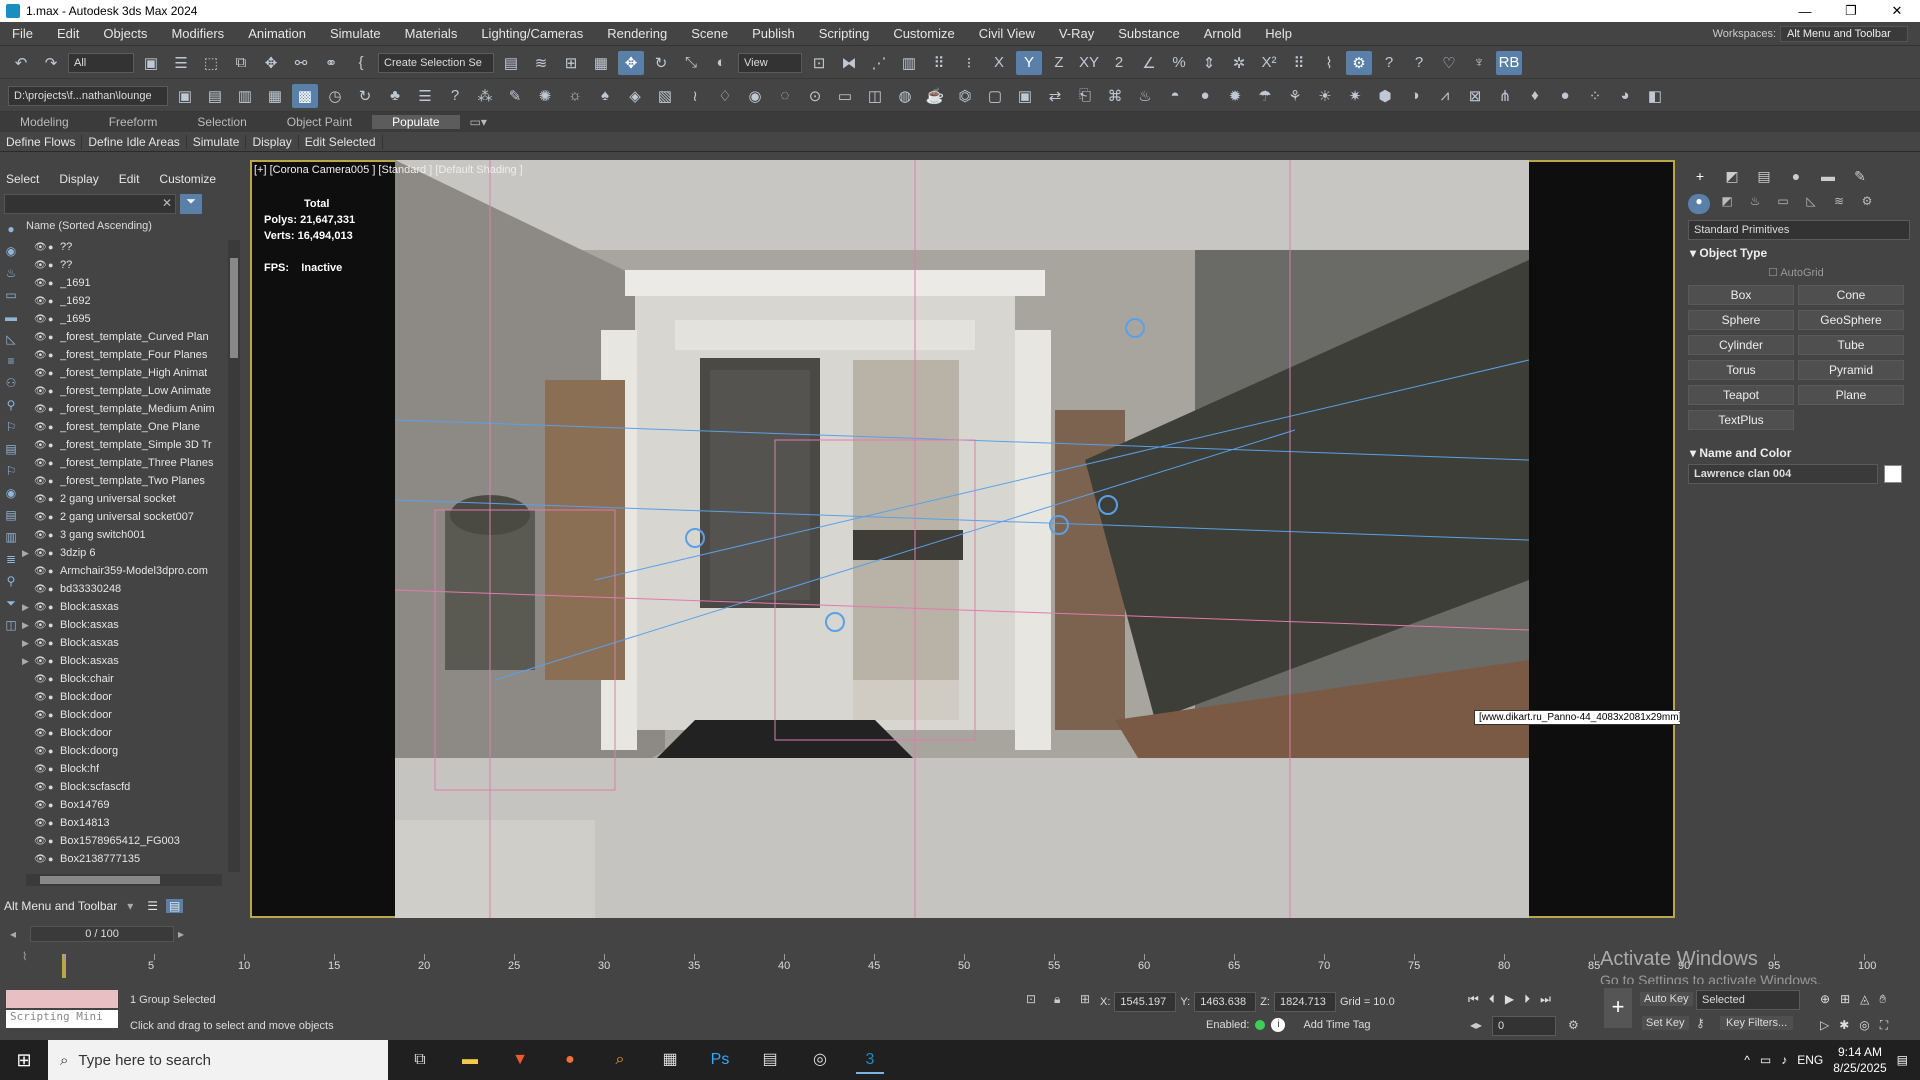 The width and height of the screenshot is (1920, 1080). I want to click on dome-icon: ◓, so click(1175, 96).